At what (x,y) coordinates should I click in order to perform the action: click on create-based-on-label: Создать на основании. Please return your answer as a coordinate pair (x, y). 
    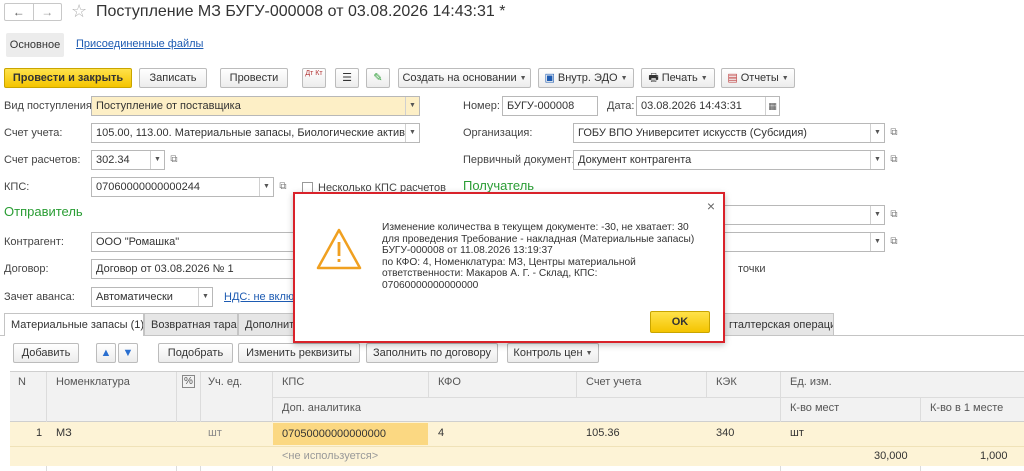
    Looking at the image, I should click on (459, 78).